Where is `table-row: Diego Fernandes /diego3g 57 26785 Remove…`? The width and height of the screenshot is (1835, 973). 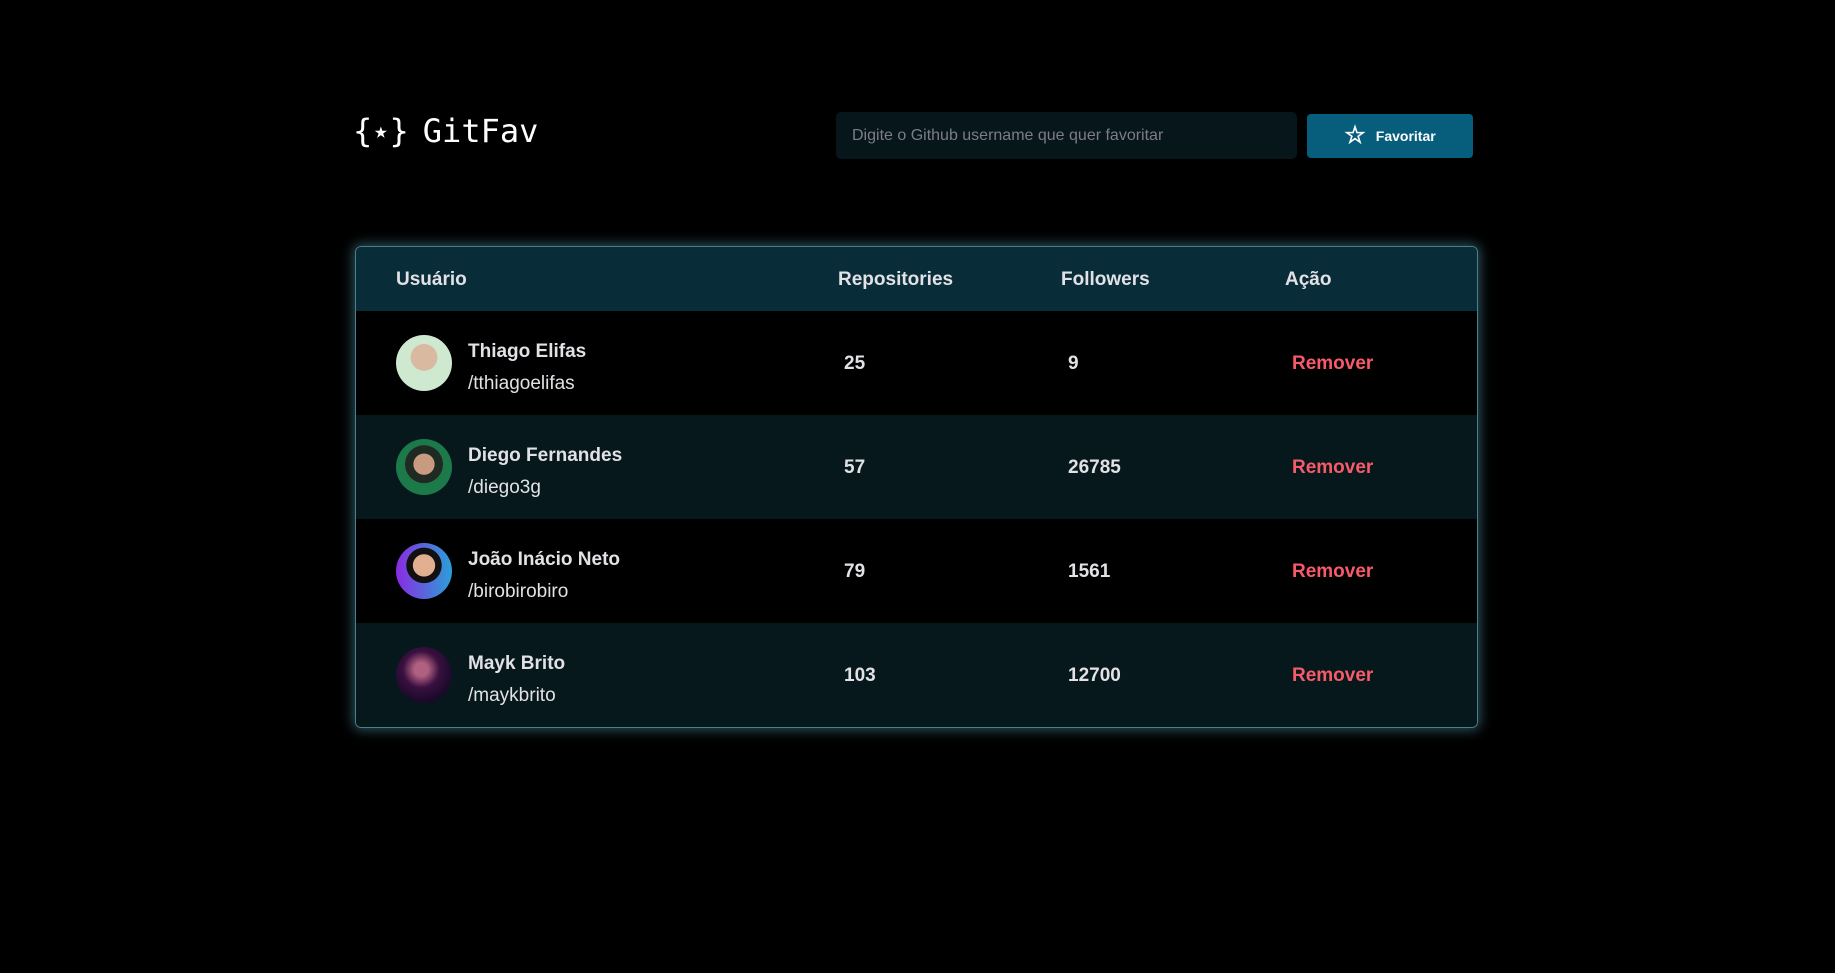
table-row: Diego Fernandes /diego3g 57 26785 Remove… is located at coordinates (916, 467).